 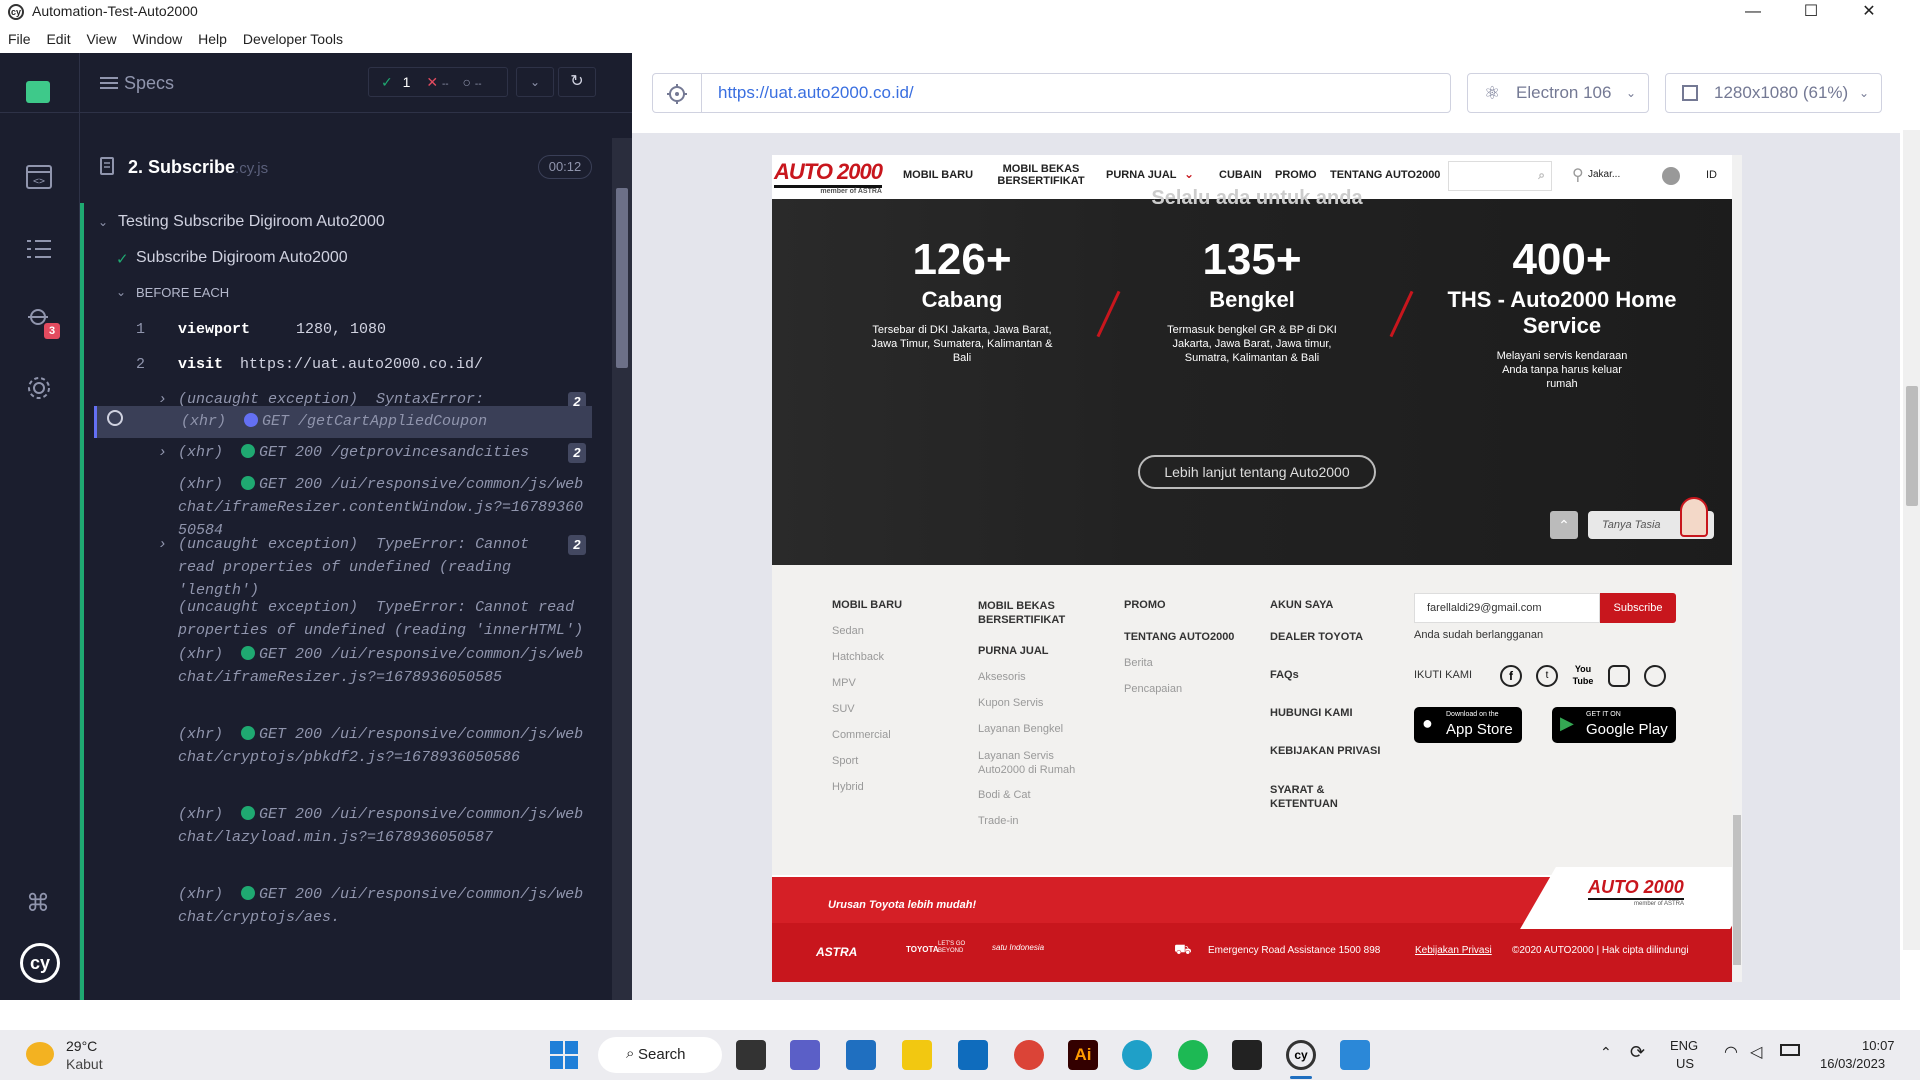 What do you see at coordinates (1737, 568) in the screenshot?
I see `site-scrollbar` at bounding box center [1737, 568].